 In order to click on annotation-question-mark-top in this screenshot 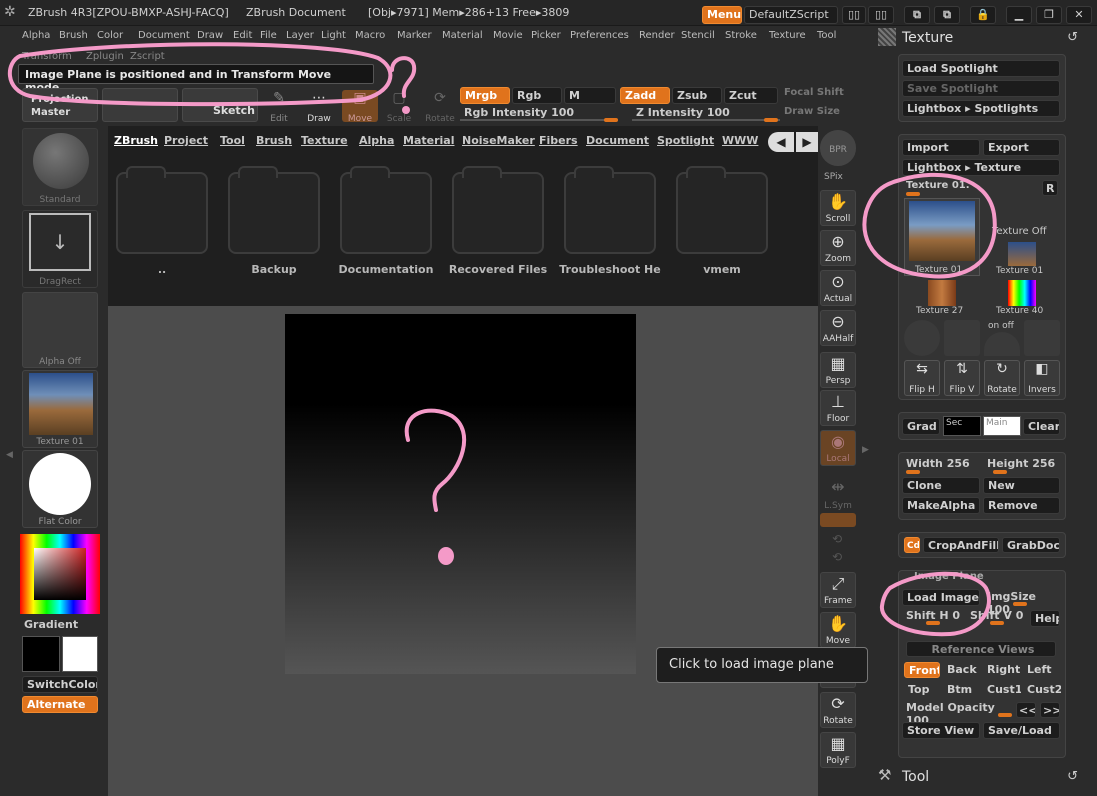, I will do `click(403, 77)`.